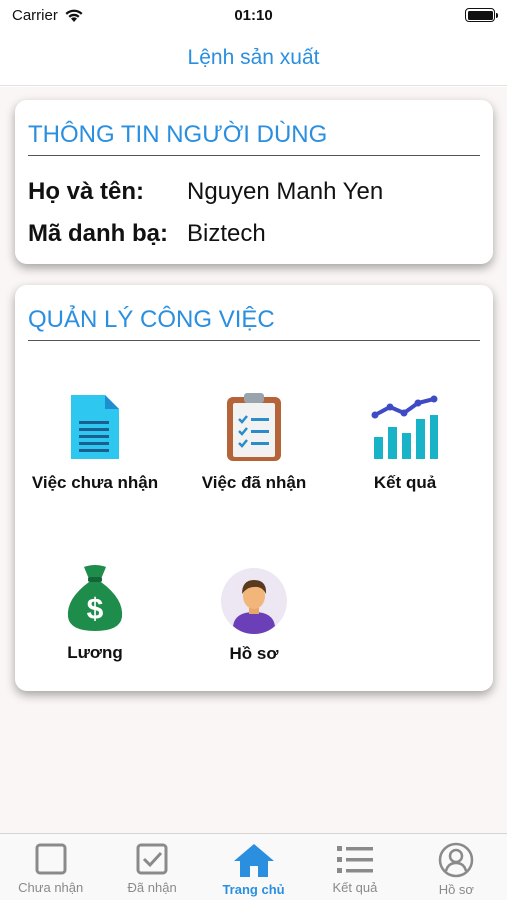  I want to click on tab-home: Trang chủ, so click(253, 867).